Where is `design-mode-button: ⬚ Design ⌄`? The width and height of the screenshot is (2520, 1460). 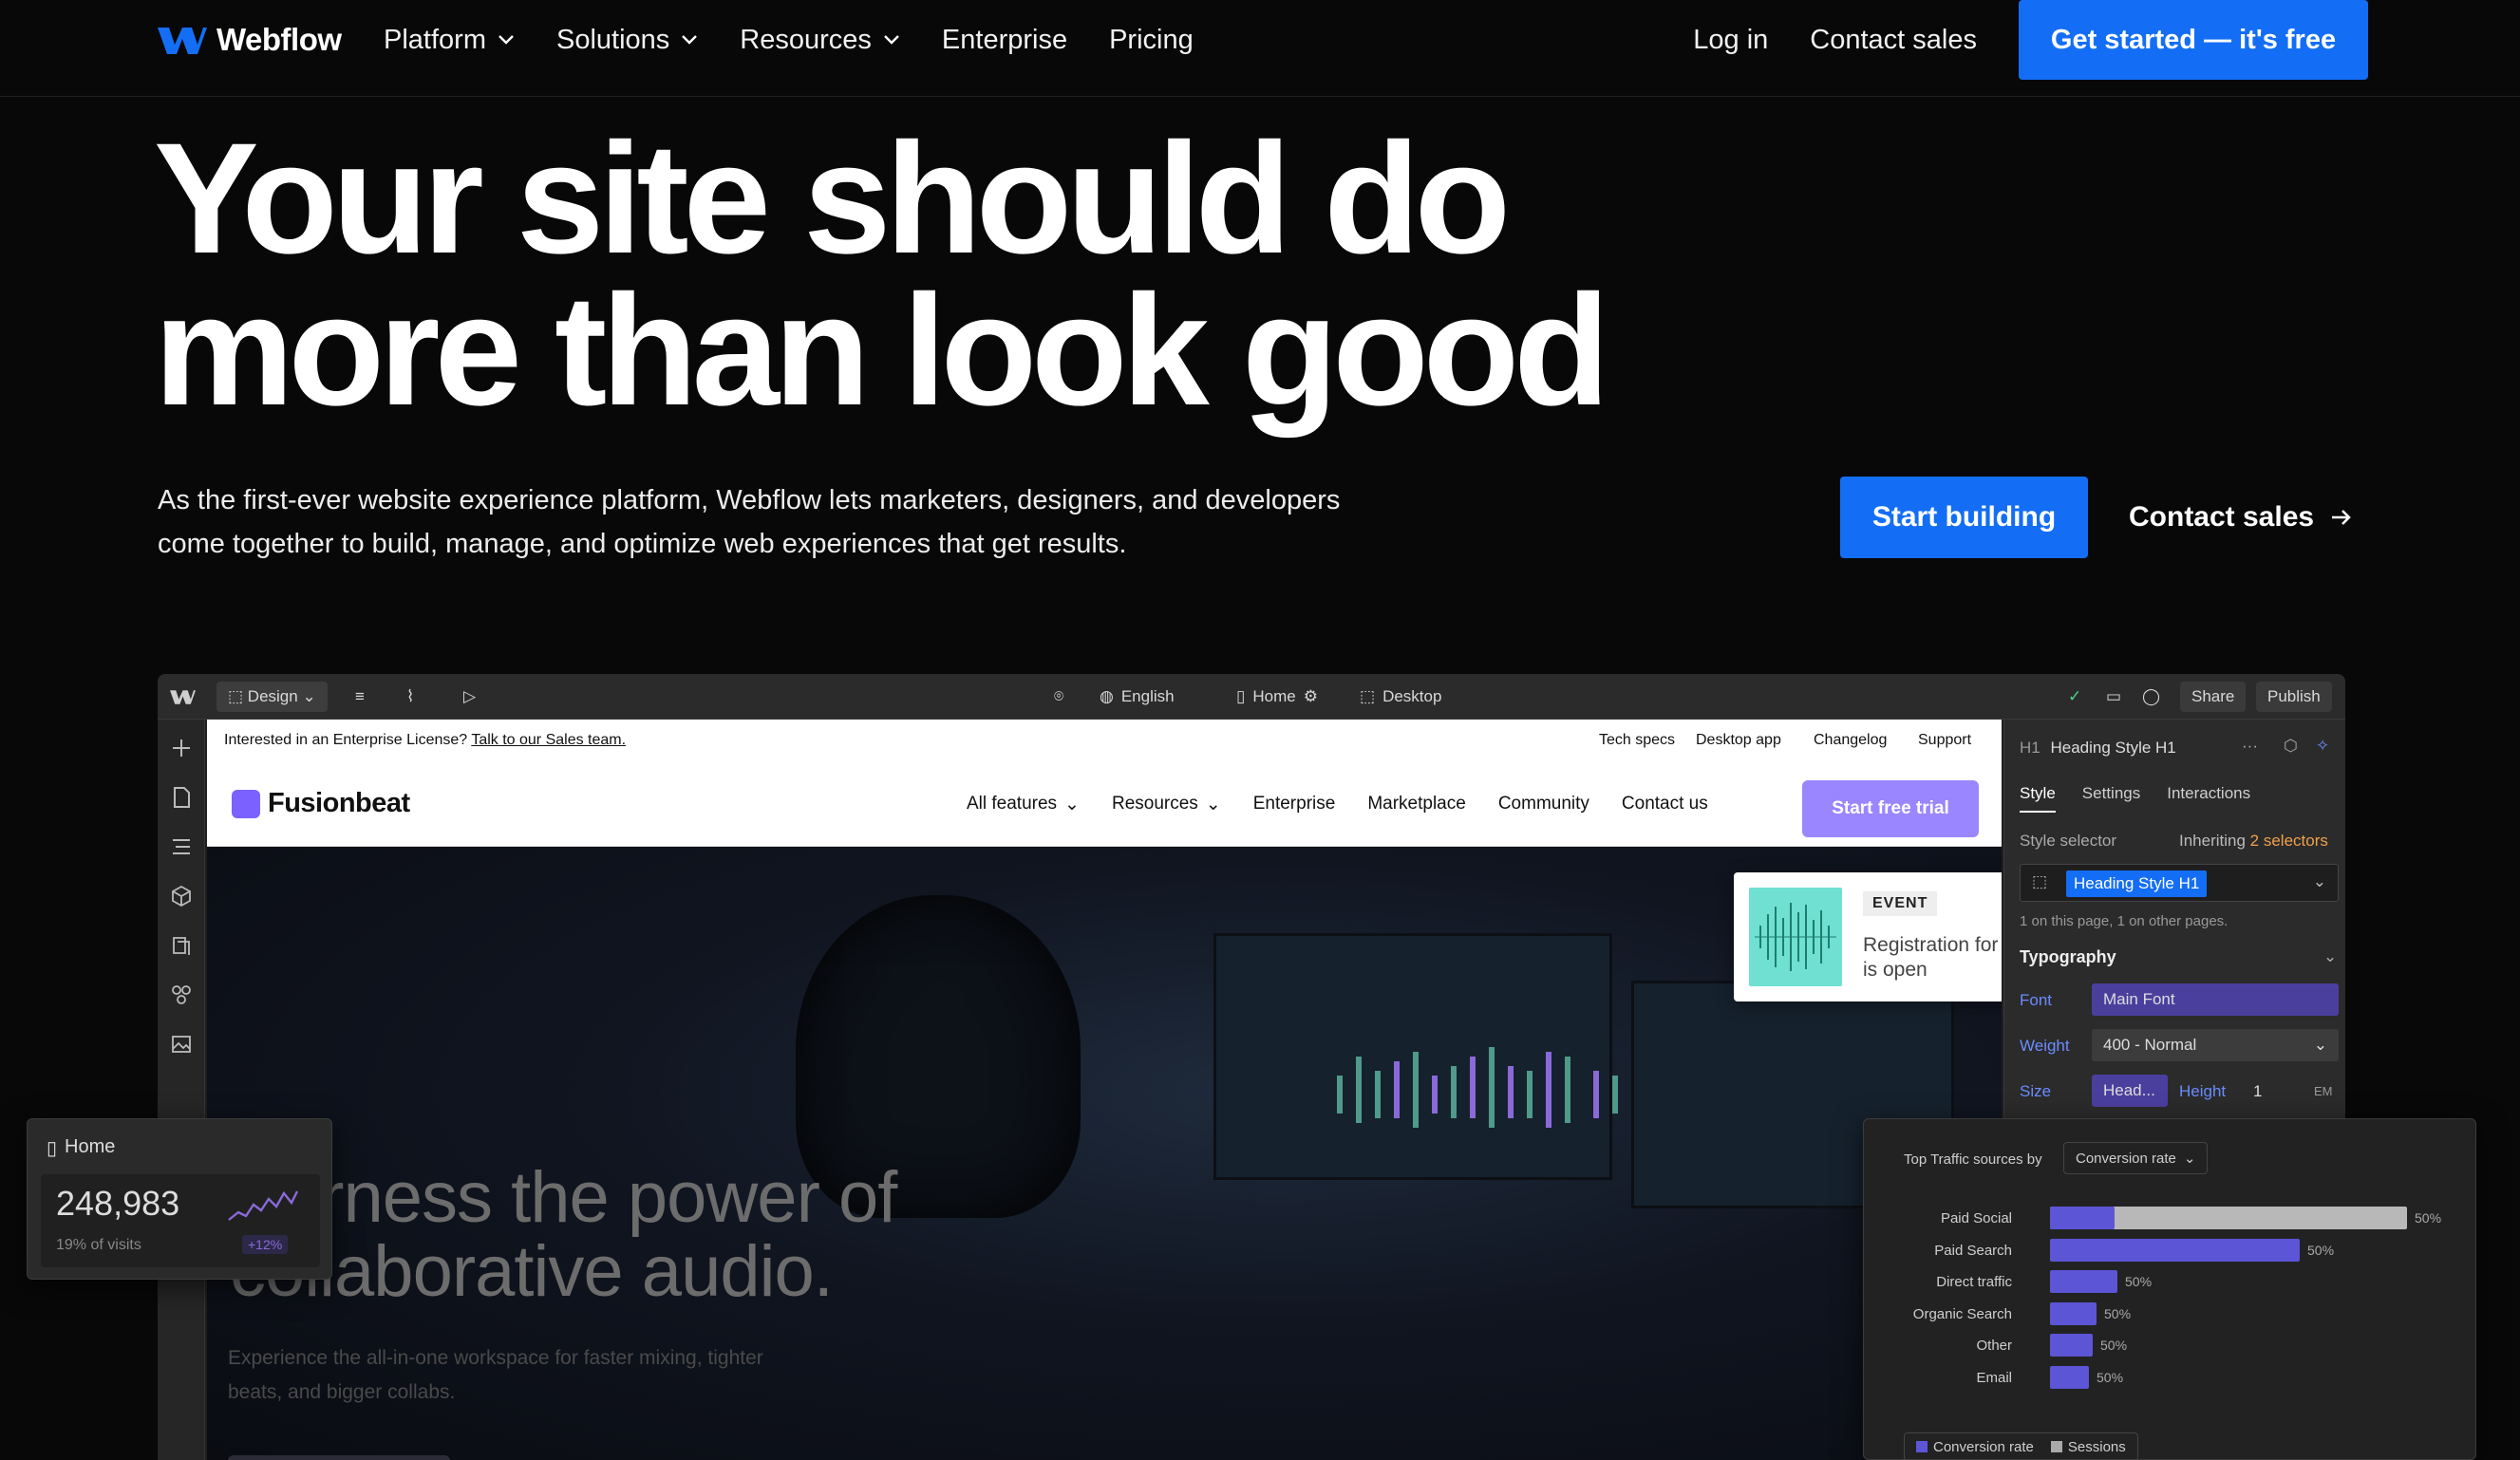 design-mode-button: ⬚ Design ⌄ is located at coordinates (272, 697).